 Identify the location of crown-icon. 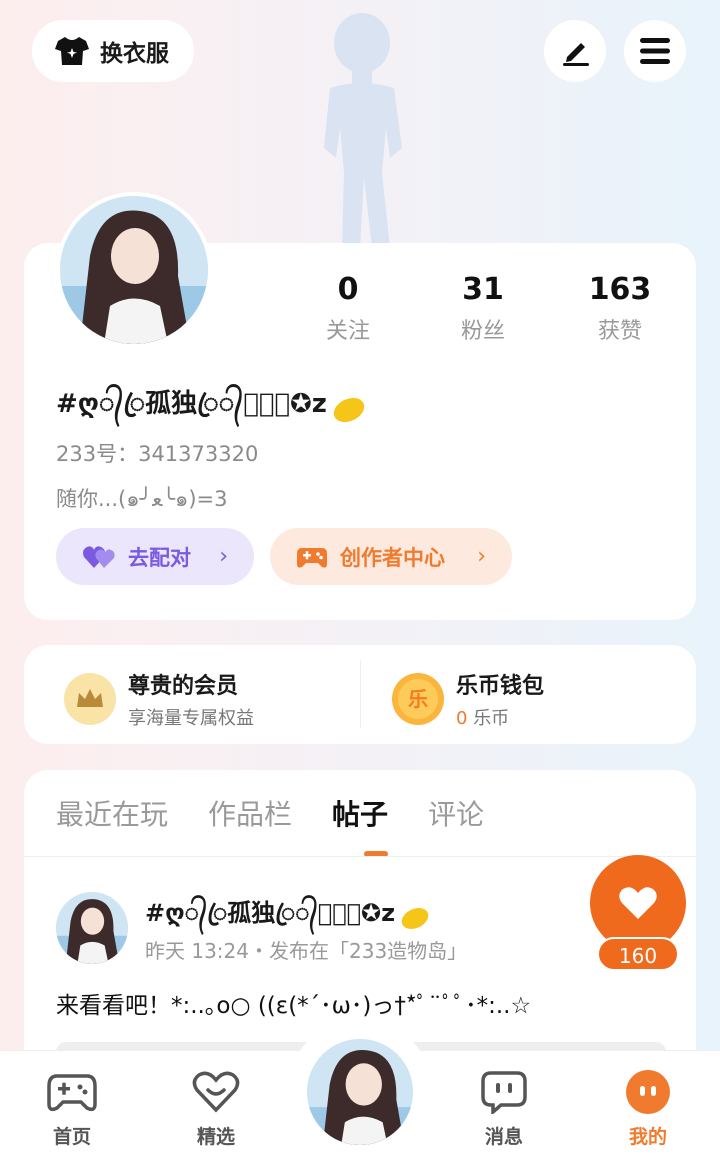
(90, 699).